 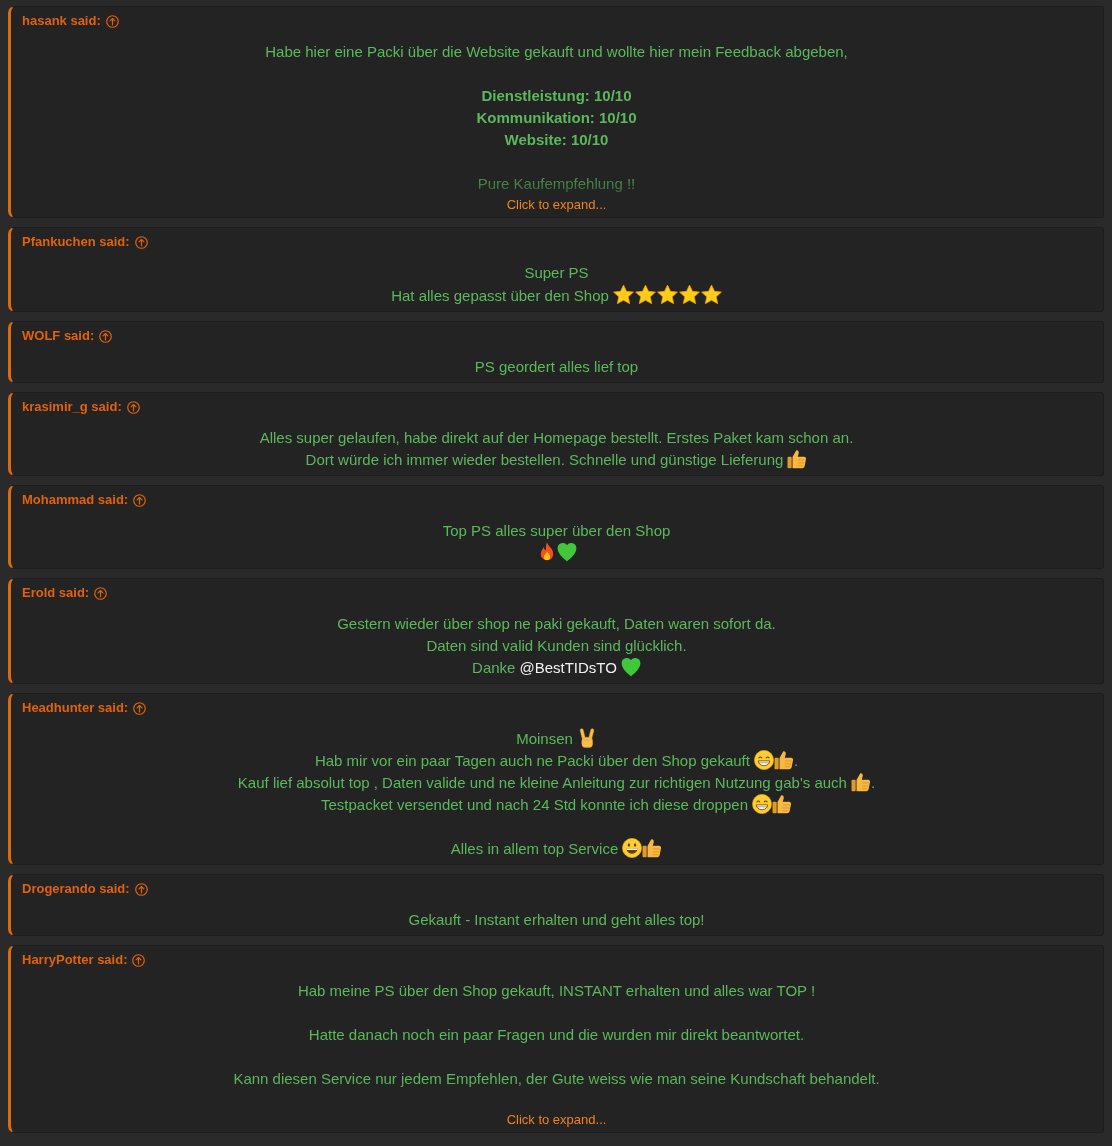 What do you see at coordinates (556, 51) in the screenshot?
I see `quote-text: Habe hier eine Packi über die Website gekauft und wollte hier mein Feedback abgeben,` at bounding box center [556, 51].